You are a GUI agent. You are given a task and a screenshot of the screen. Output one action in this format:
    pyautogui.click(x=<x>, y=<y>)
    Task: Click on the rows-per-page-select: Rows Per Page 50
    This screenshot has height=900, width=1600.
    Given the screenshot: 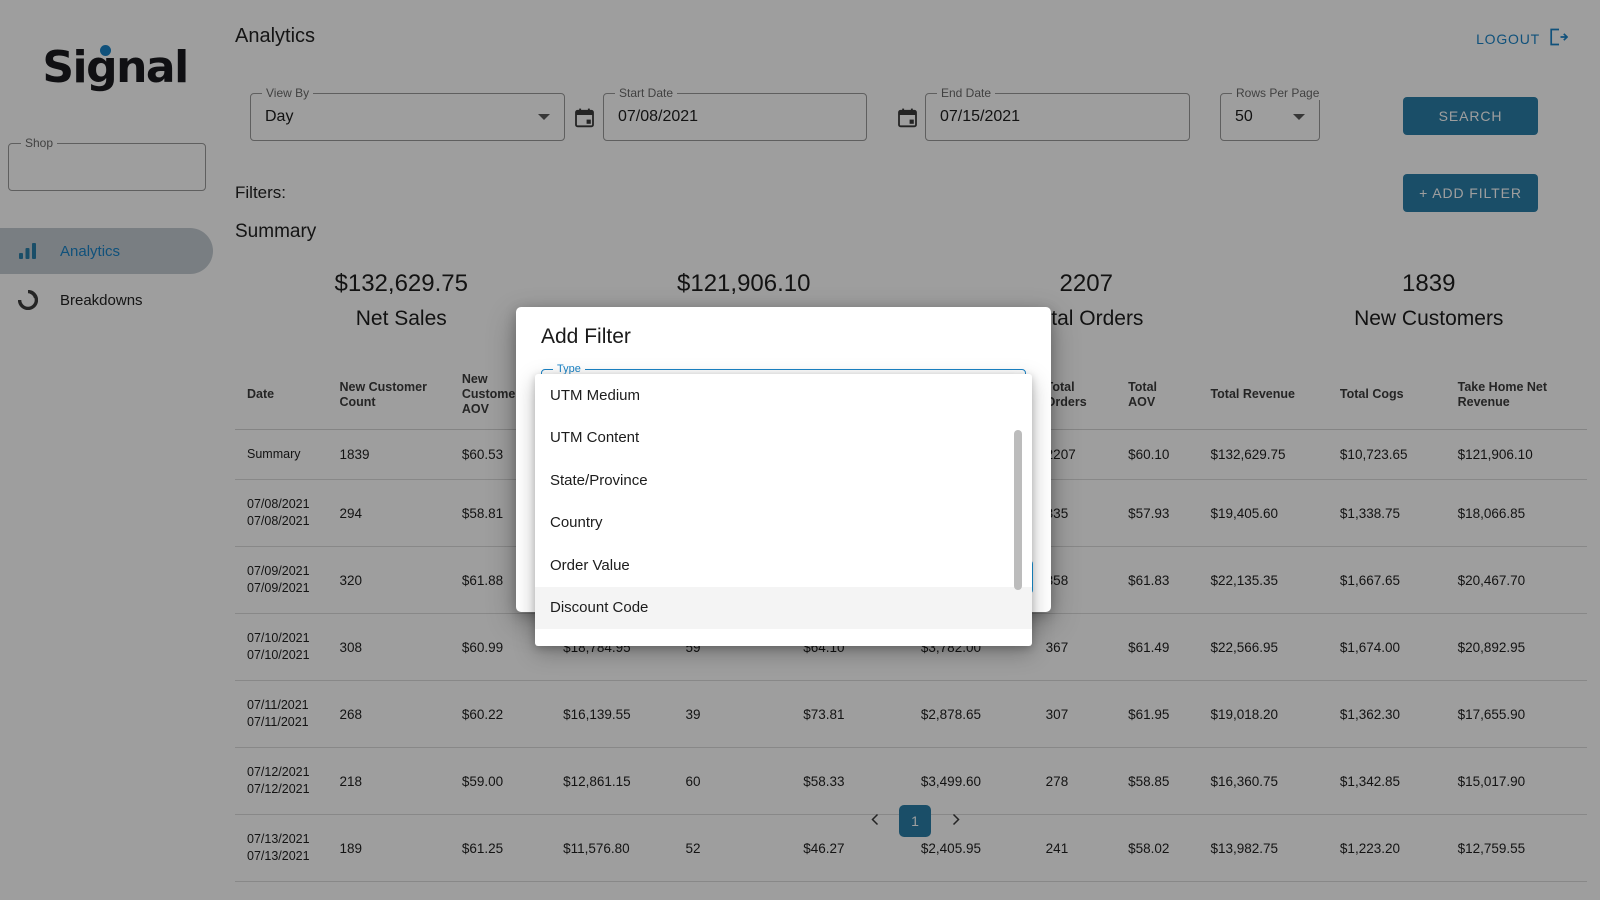 What is the action you would take?
    pyautogui.click(x=1272, y=113)
    